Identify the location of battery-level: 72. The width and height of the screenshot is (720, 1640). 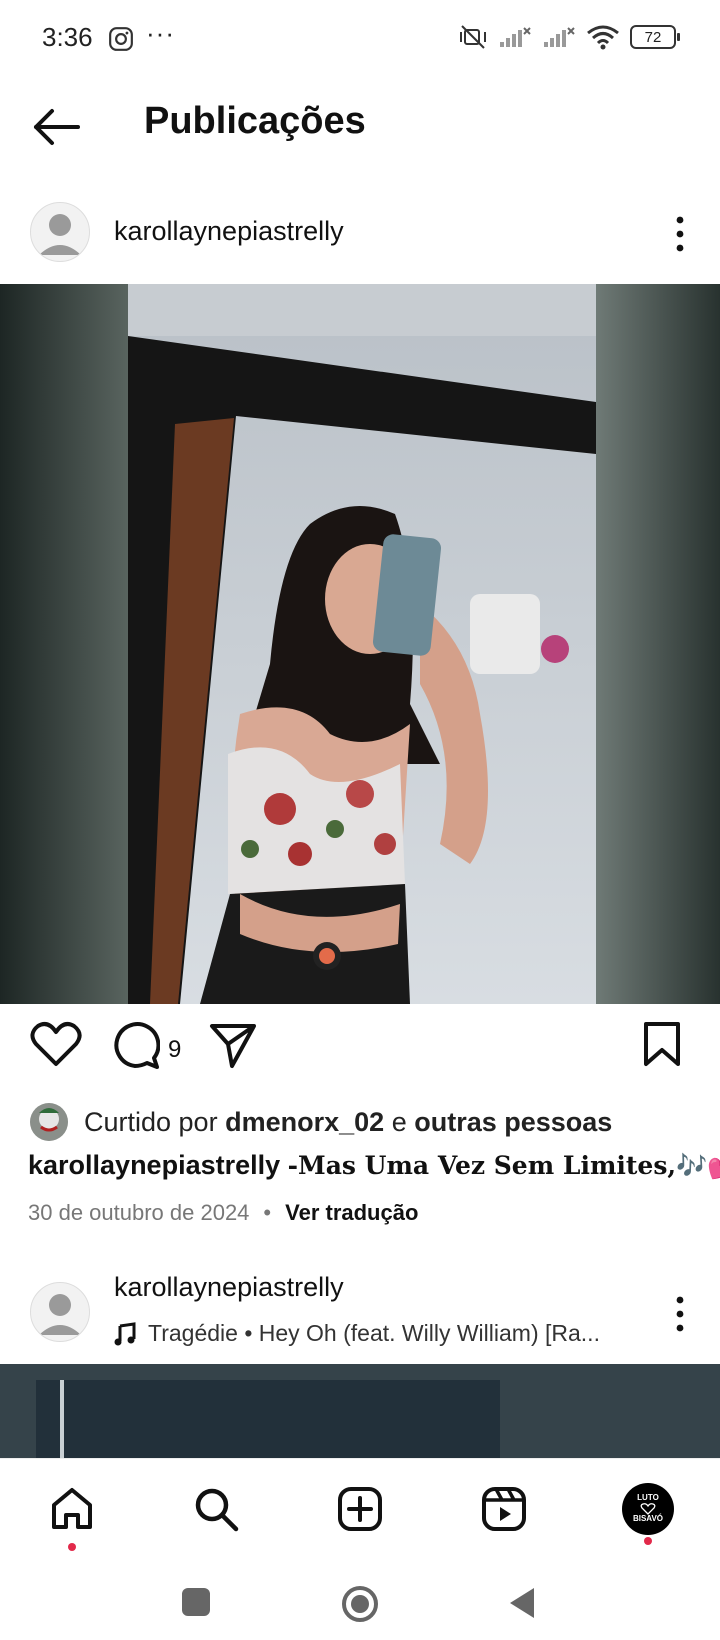
(653, 37).